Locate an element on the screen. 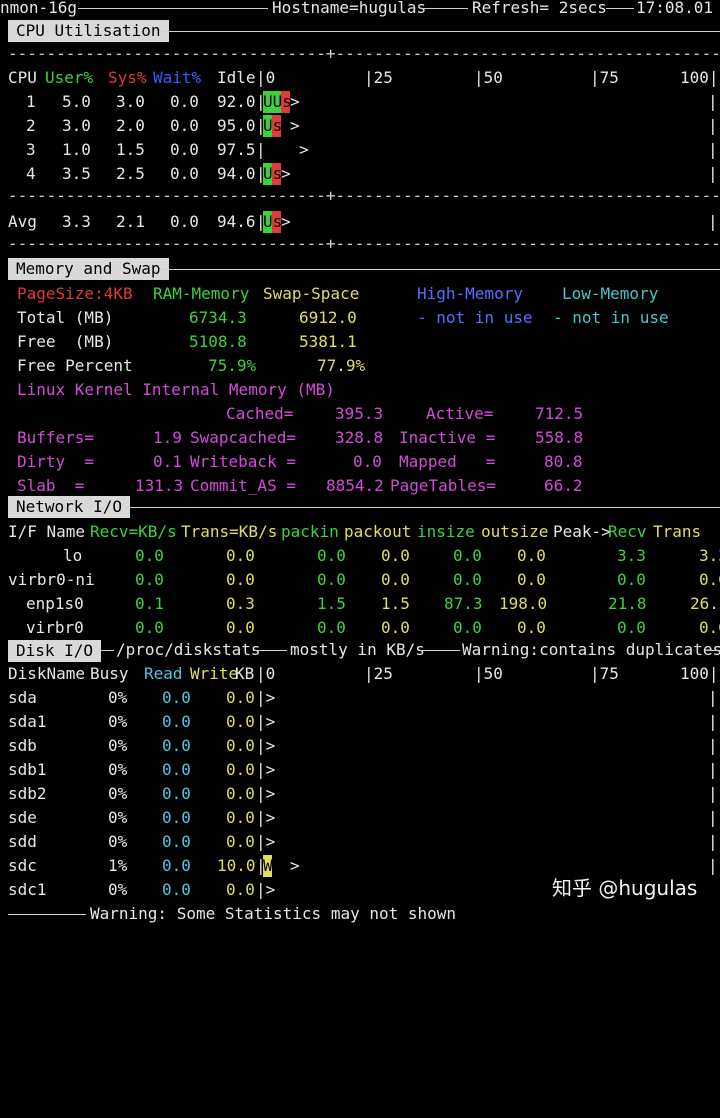  app-name: nmon-16g is located at coordinates (39, 8).